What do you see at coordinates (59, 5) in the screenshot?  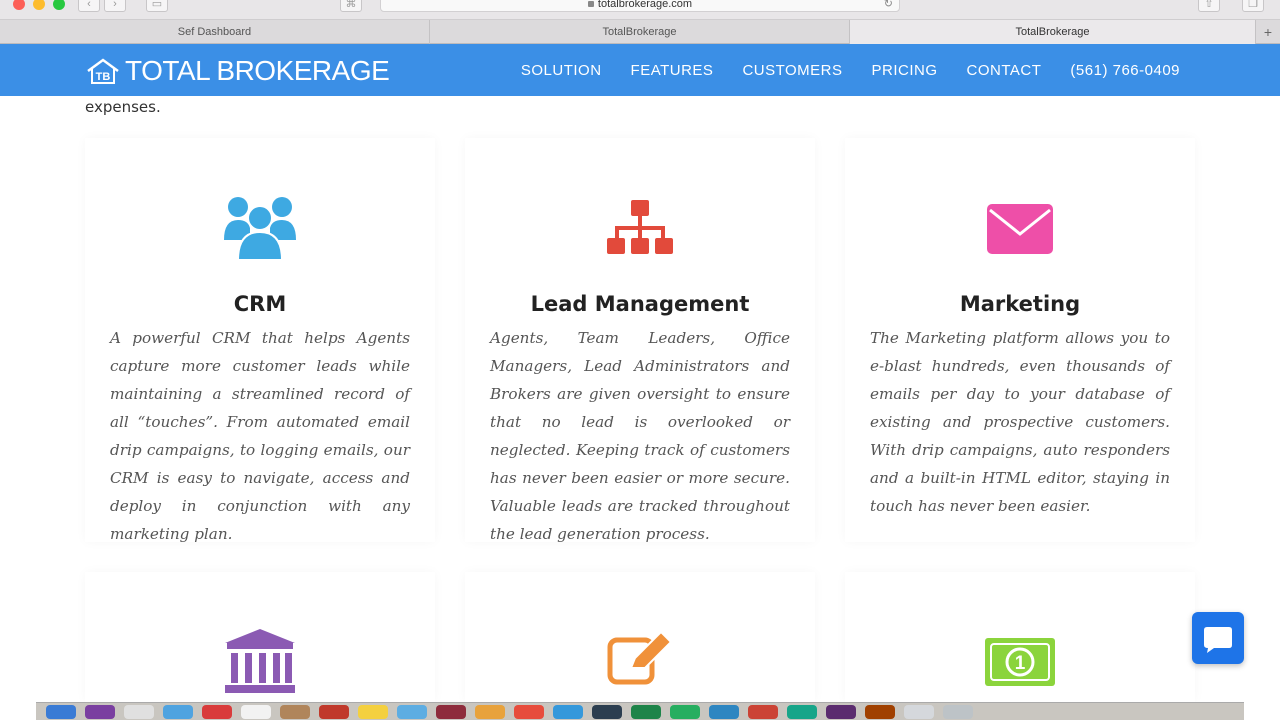 I see `zoom-window-button` at bounding box center [59, 5].